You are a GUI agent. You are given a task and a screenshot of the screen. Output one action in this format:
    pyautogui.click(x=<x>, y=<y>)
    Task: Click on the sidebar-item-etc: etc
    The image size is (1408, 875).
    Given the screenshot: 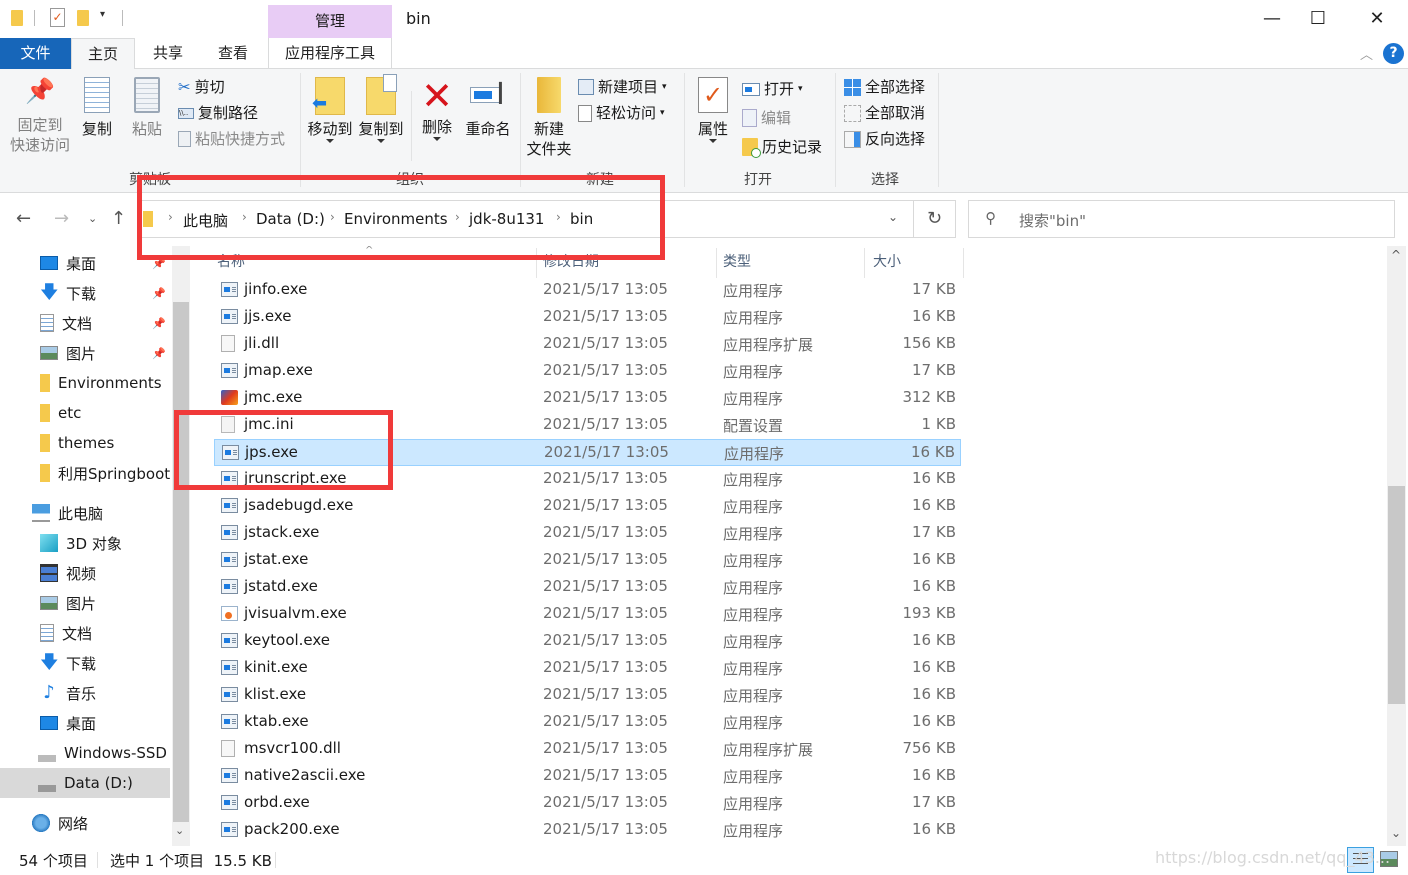 What is the action you would take?
    pyautogui.click(x=85, y=413)
    